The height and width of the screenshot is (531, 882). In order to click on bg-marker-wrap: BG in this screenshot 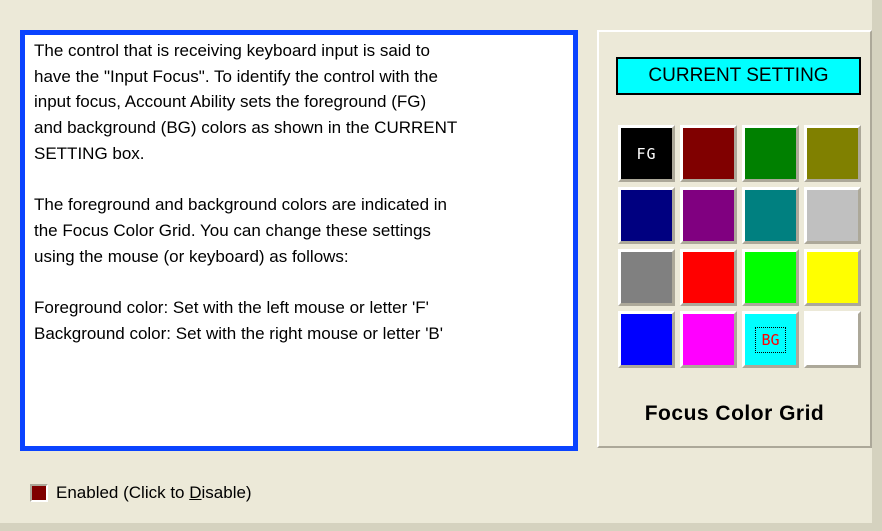, I will do `click(770, 339)`.